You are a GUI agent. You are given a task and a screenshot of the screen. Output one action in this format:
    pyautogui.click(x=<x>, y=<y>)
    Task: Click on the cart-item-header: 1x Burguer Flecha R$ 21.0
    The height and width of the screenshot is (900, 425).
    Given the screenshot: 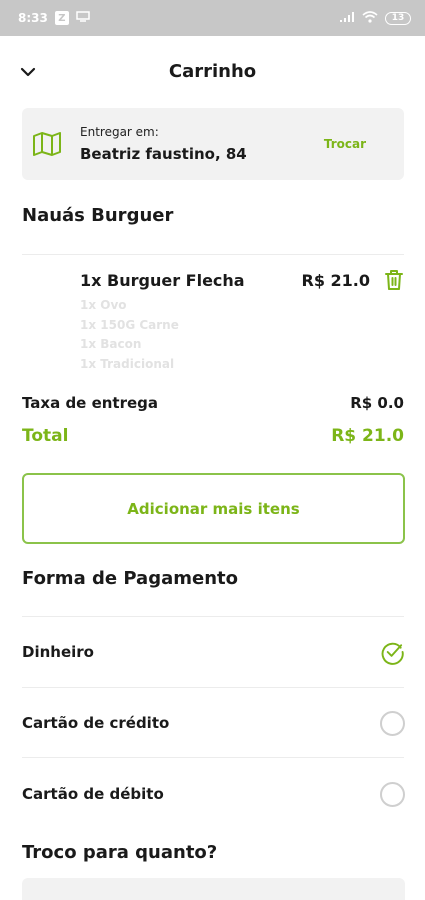 What is the action you would take?
    pyautogui.click(x=243, y=280)
    